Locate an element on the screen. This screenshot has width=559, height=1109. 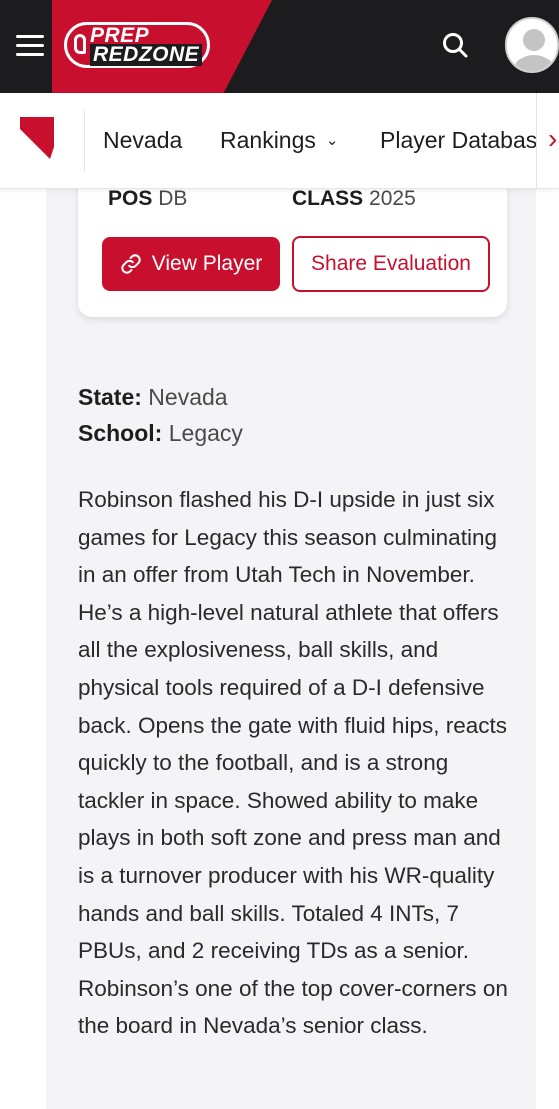
secondary-nav: Nevada Rankings ⌄ Player Databas › is located at coordinates (279, 141).